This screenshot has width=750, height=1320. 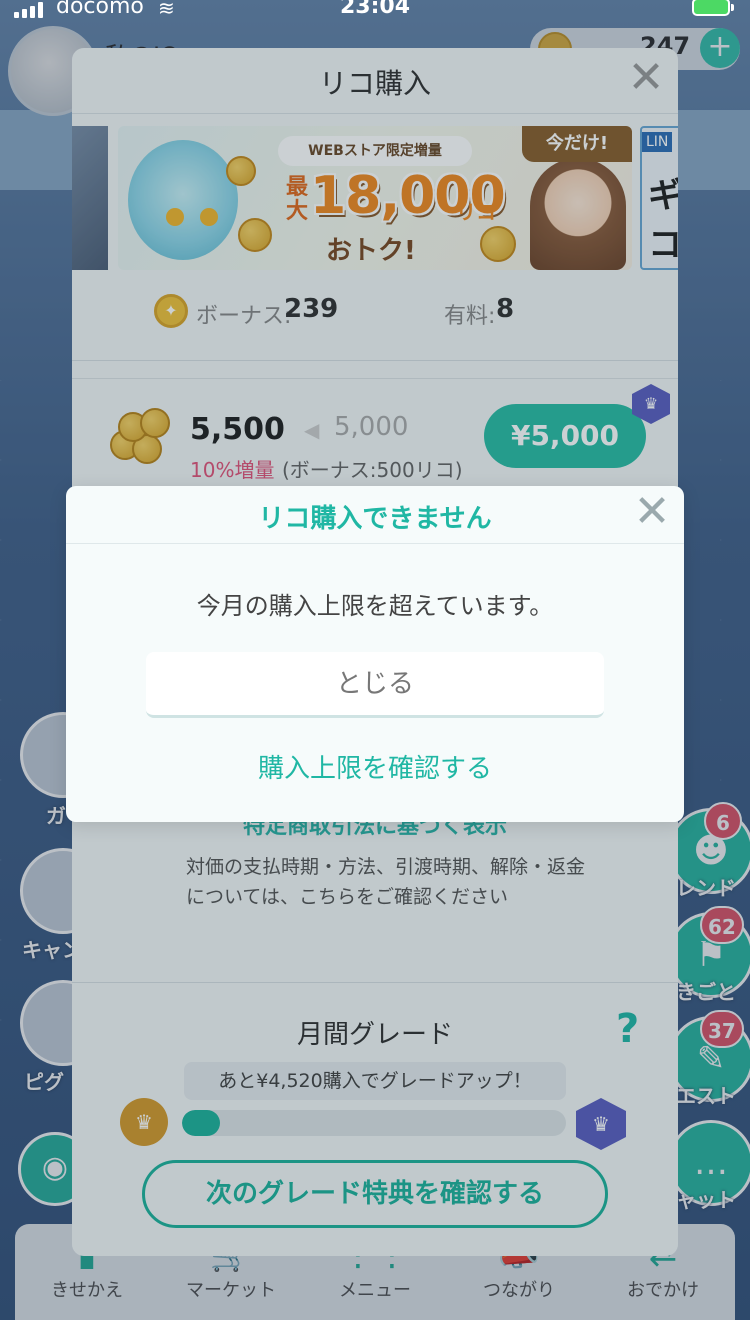 What do you see at coordinates (375, 606) in the screenshot?
I see `dialog-message: 今月の購入上限を超えています。` at bounding box center [375, 606].